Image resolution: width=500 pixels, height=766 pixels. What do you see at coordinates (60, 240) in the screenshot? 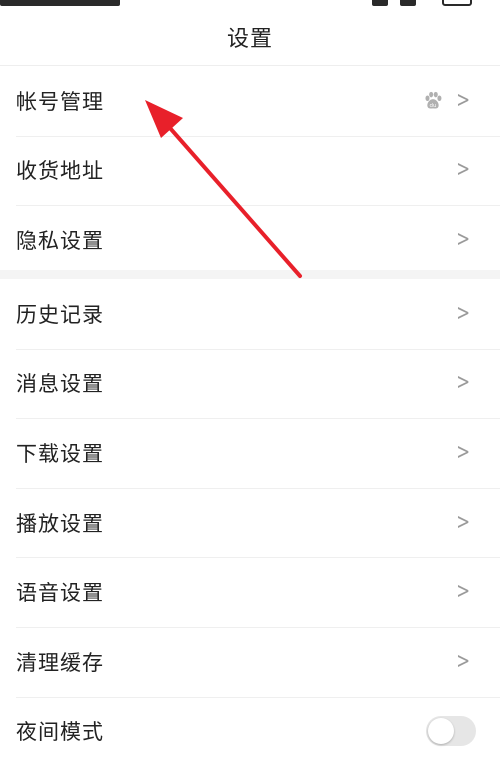
I see `row-label: 隐私设置` at bounding box center [60, 240].